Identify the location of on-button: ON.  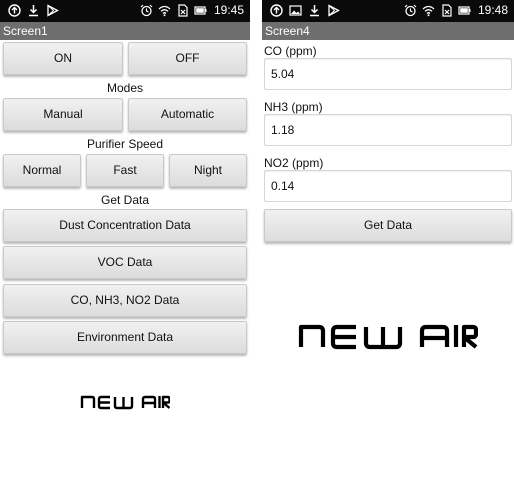
(63, 58).